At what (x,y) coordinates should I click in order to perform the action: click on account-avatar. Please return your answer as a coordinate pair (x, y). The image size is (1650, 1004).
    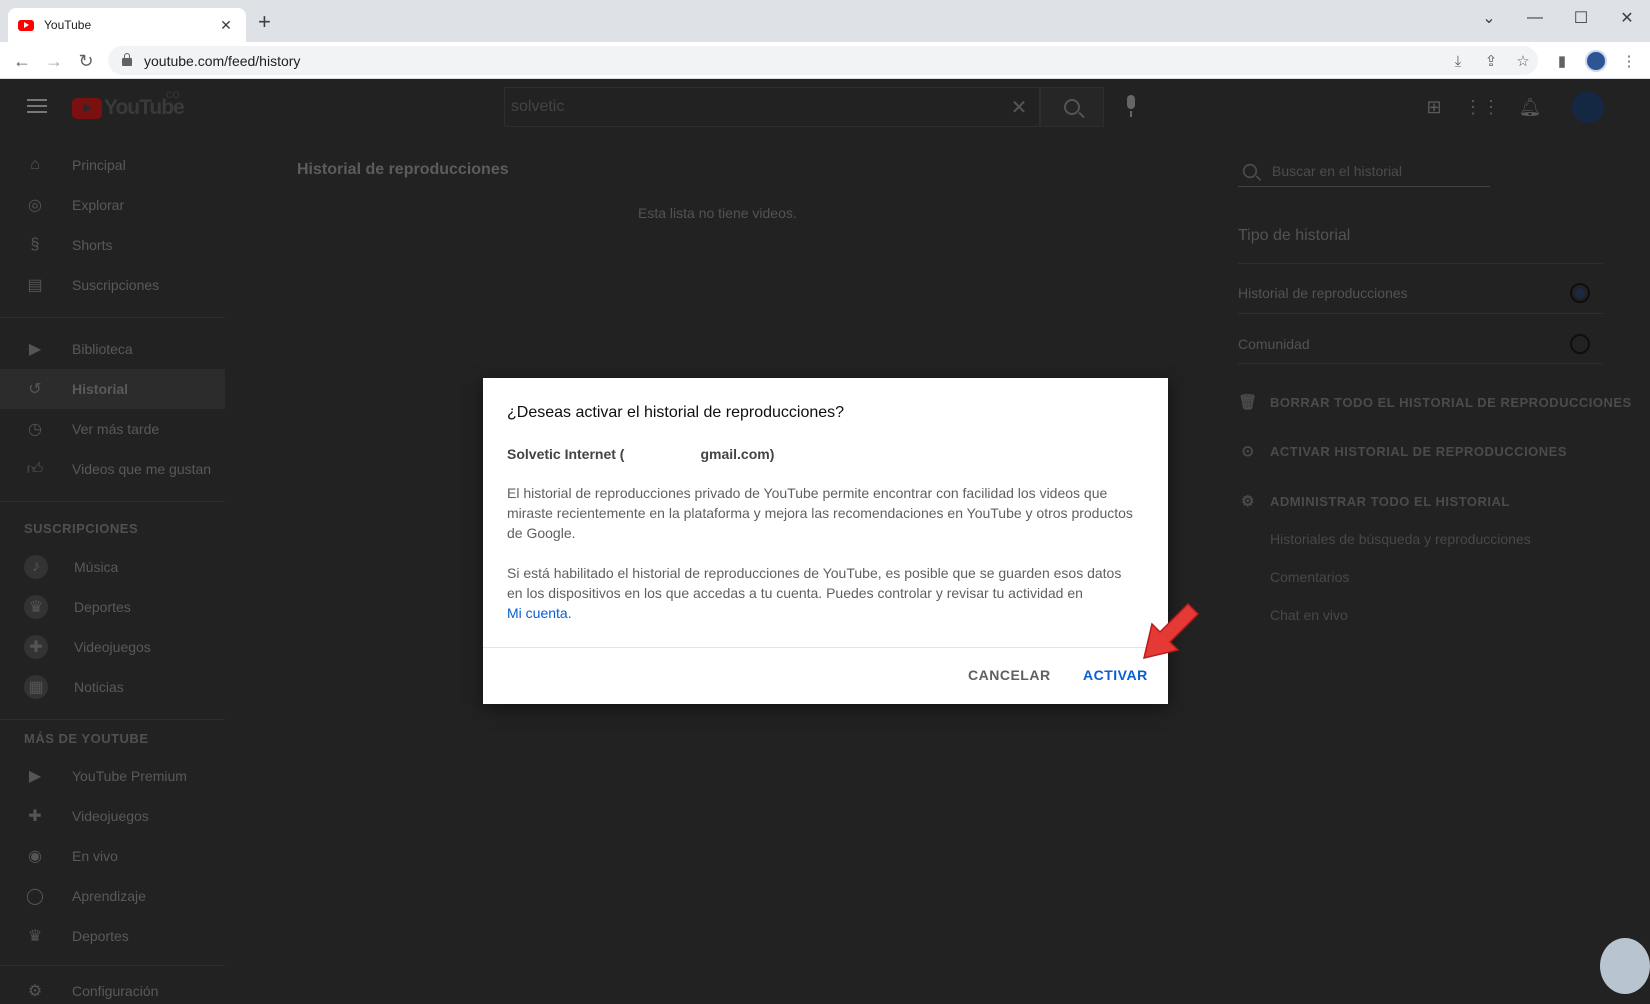
    Looking at the image, I should click on (1588, 107).